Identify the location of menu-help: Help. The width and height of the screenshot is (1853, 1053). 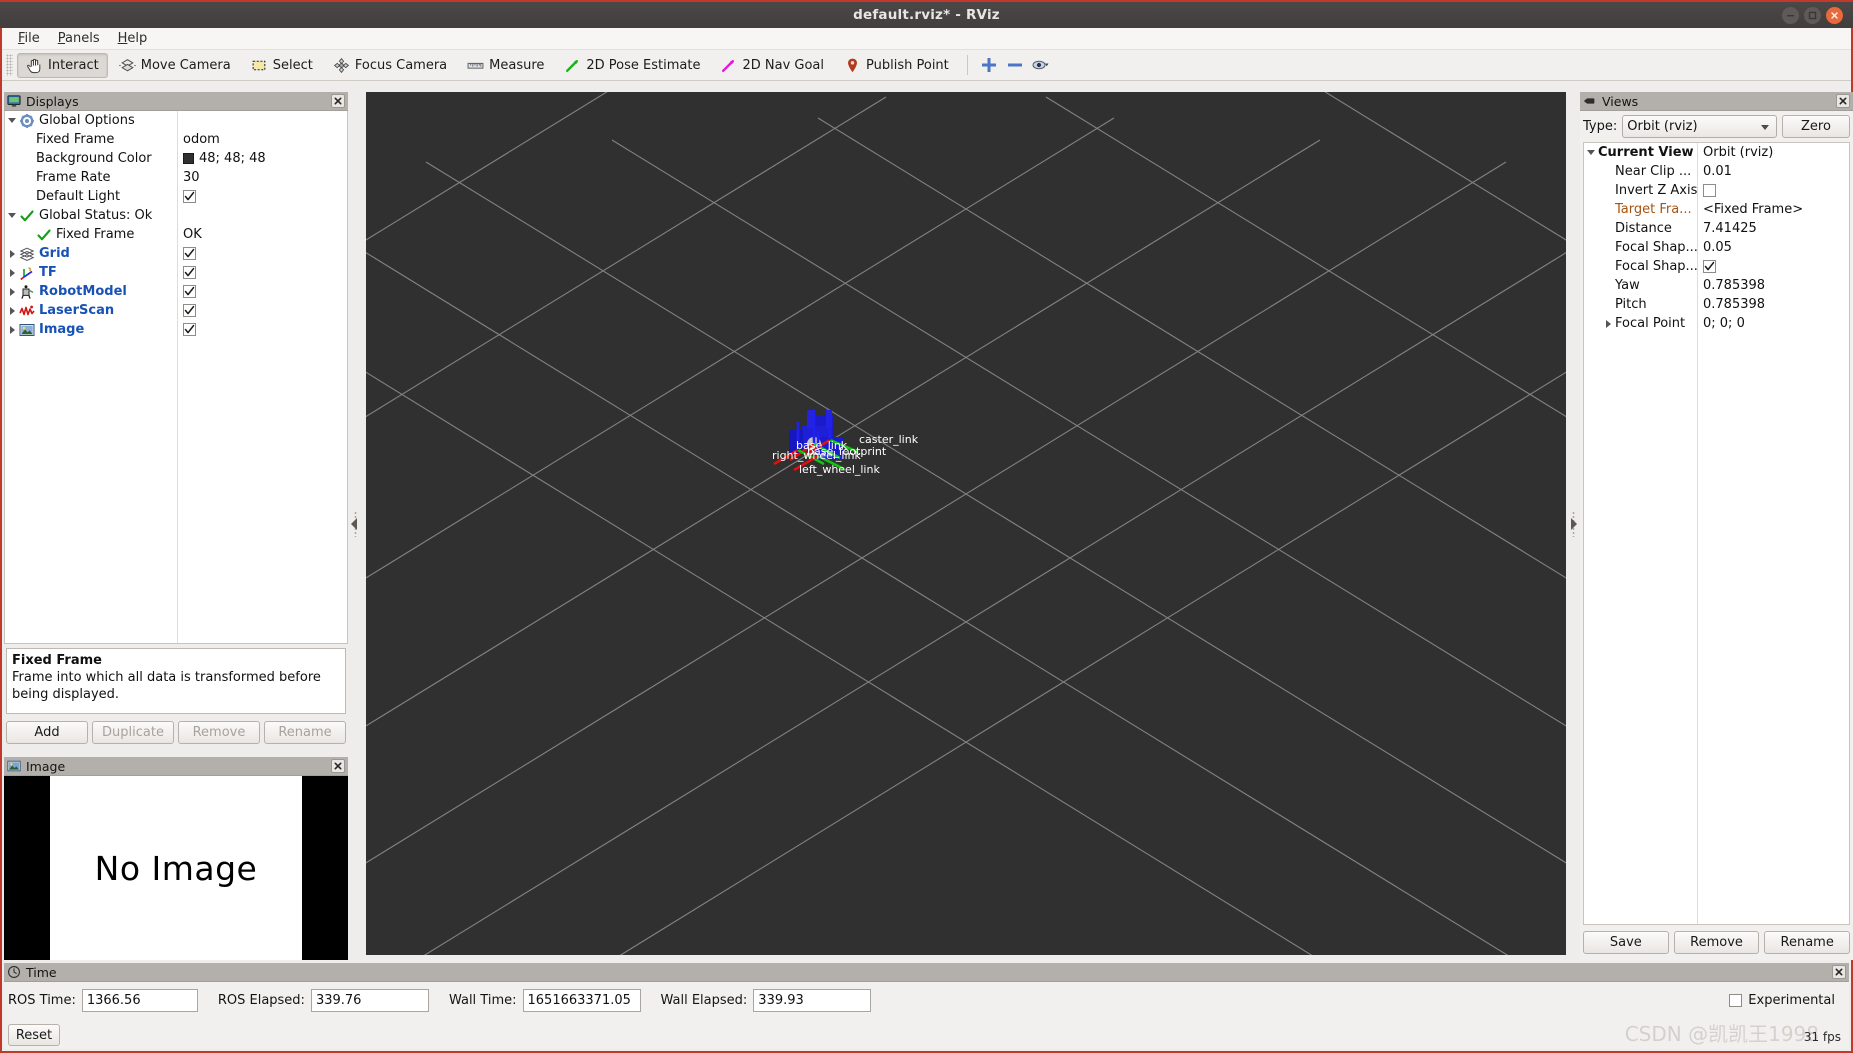
(133, 38).